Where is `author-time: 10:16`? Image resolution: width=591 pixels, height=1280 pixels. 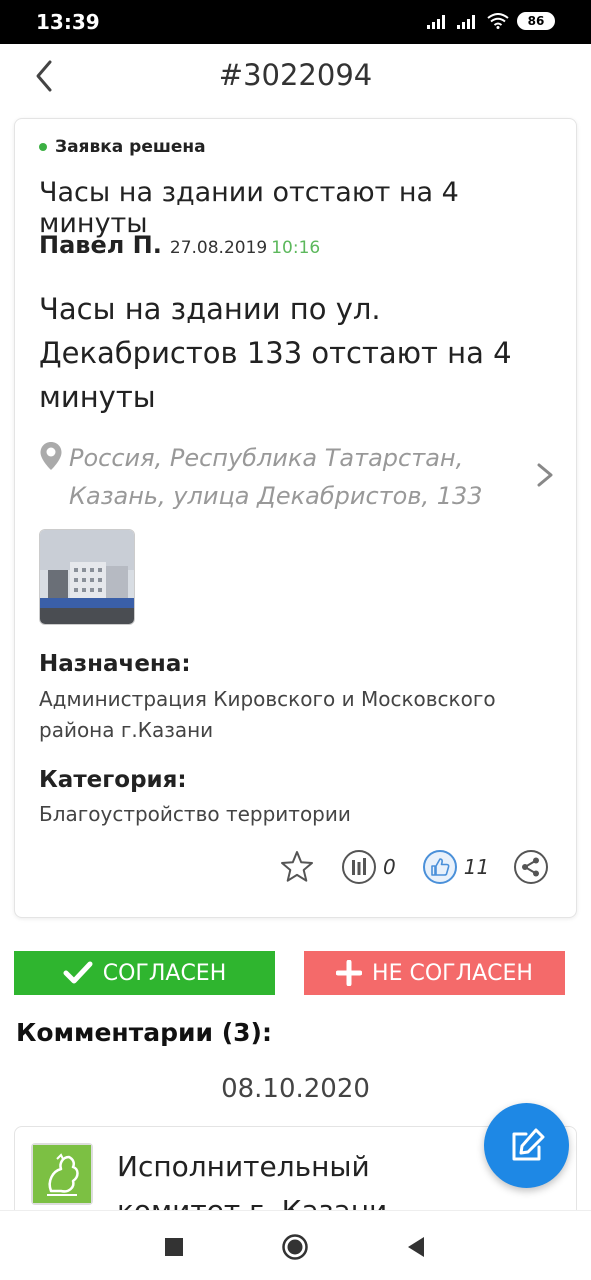
author-time: 10:16 is located at coordinates (296, 248).